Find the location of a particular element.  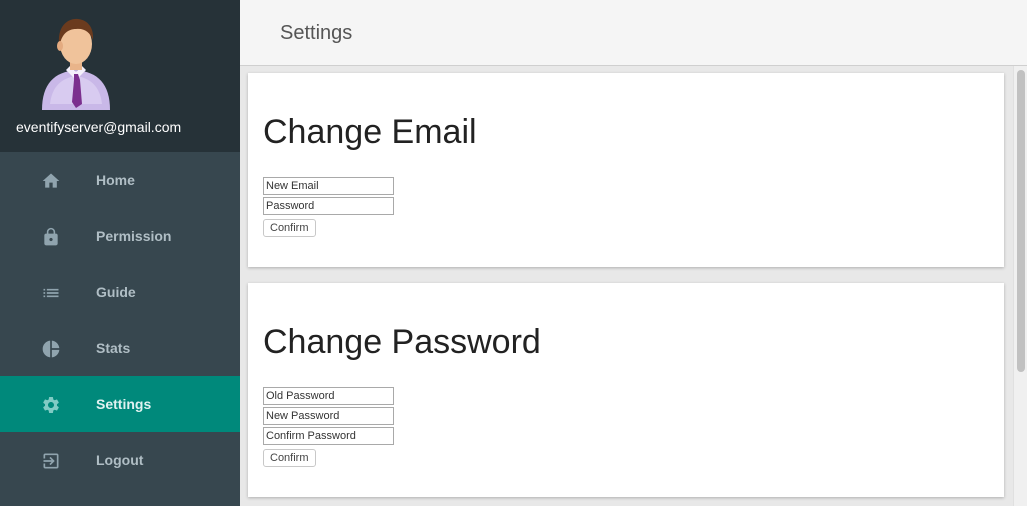

logout-icon is located at coordinates (51, 461).